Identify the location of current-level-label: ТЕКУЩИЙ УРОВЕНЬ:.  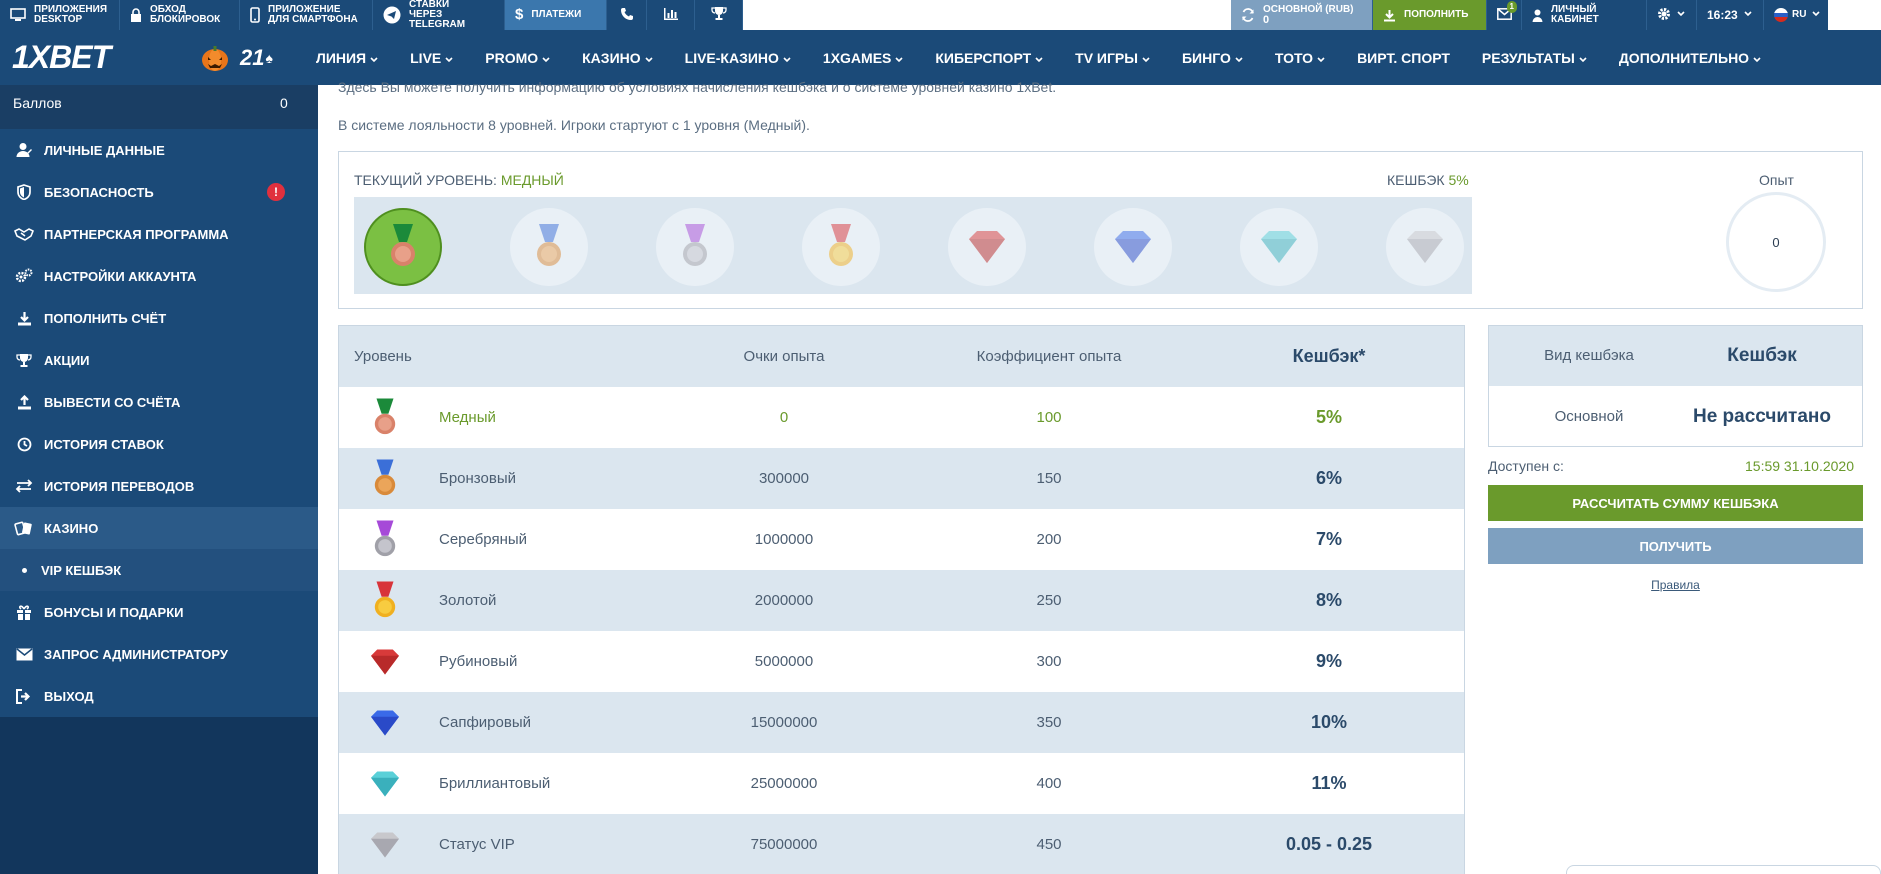
(425, 180).